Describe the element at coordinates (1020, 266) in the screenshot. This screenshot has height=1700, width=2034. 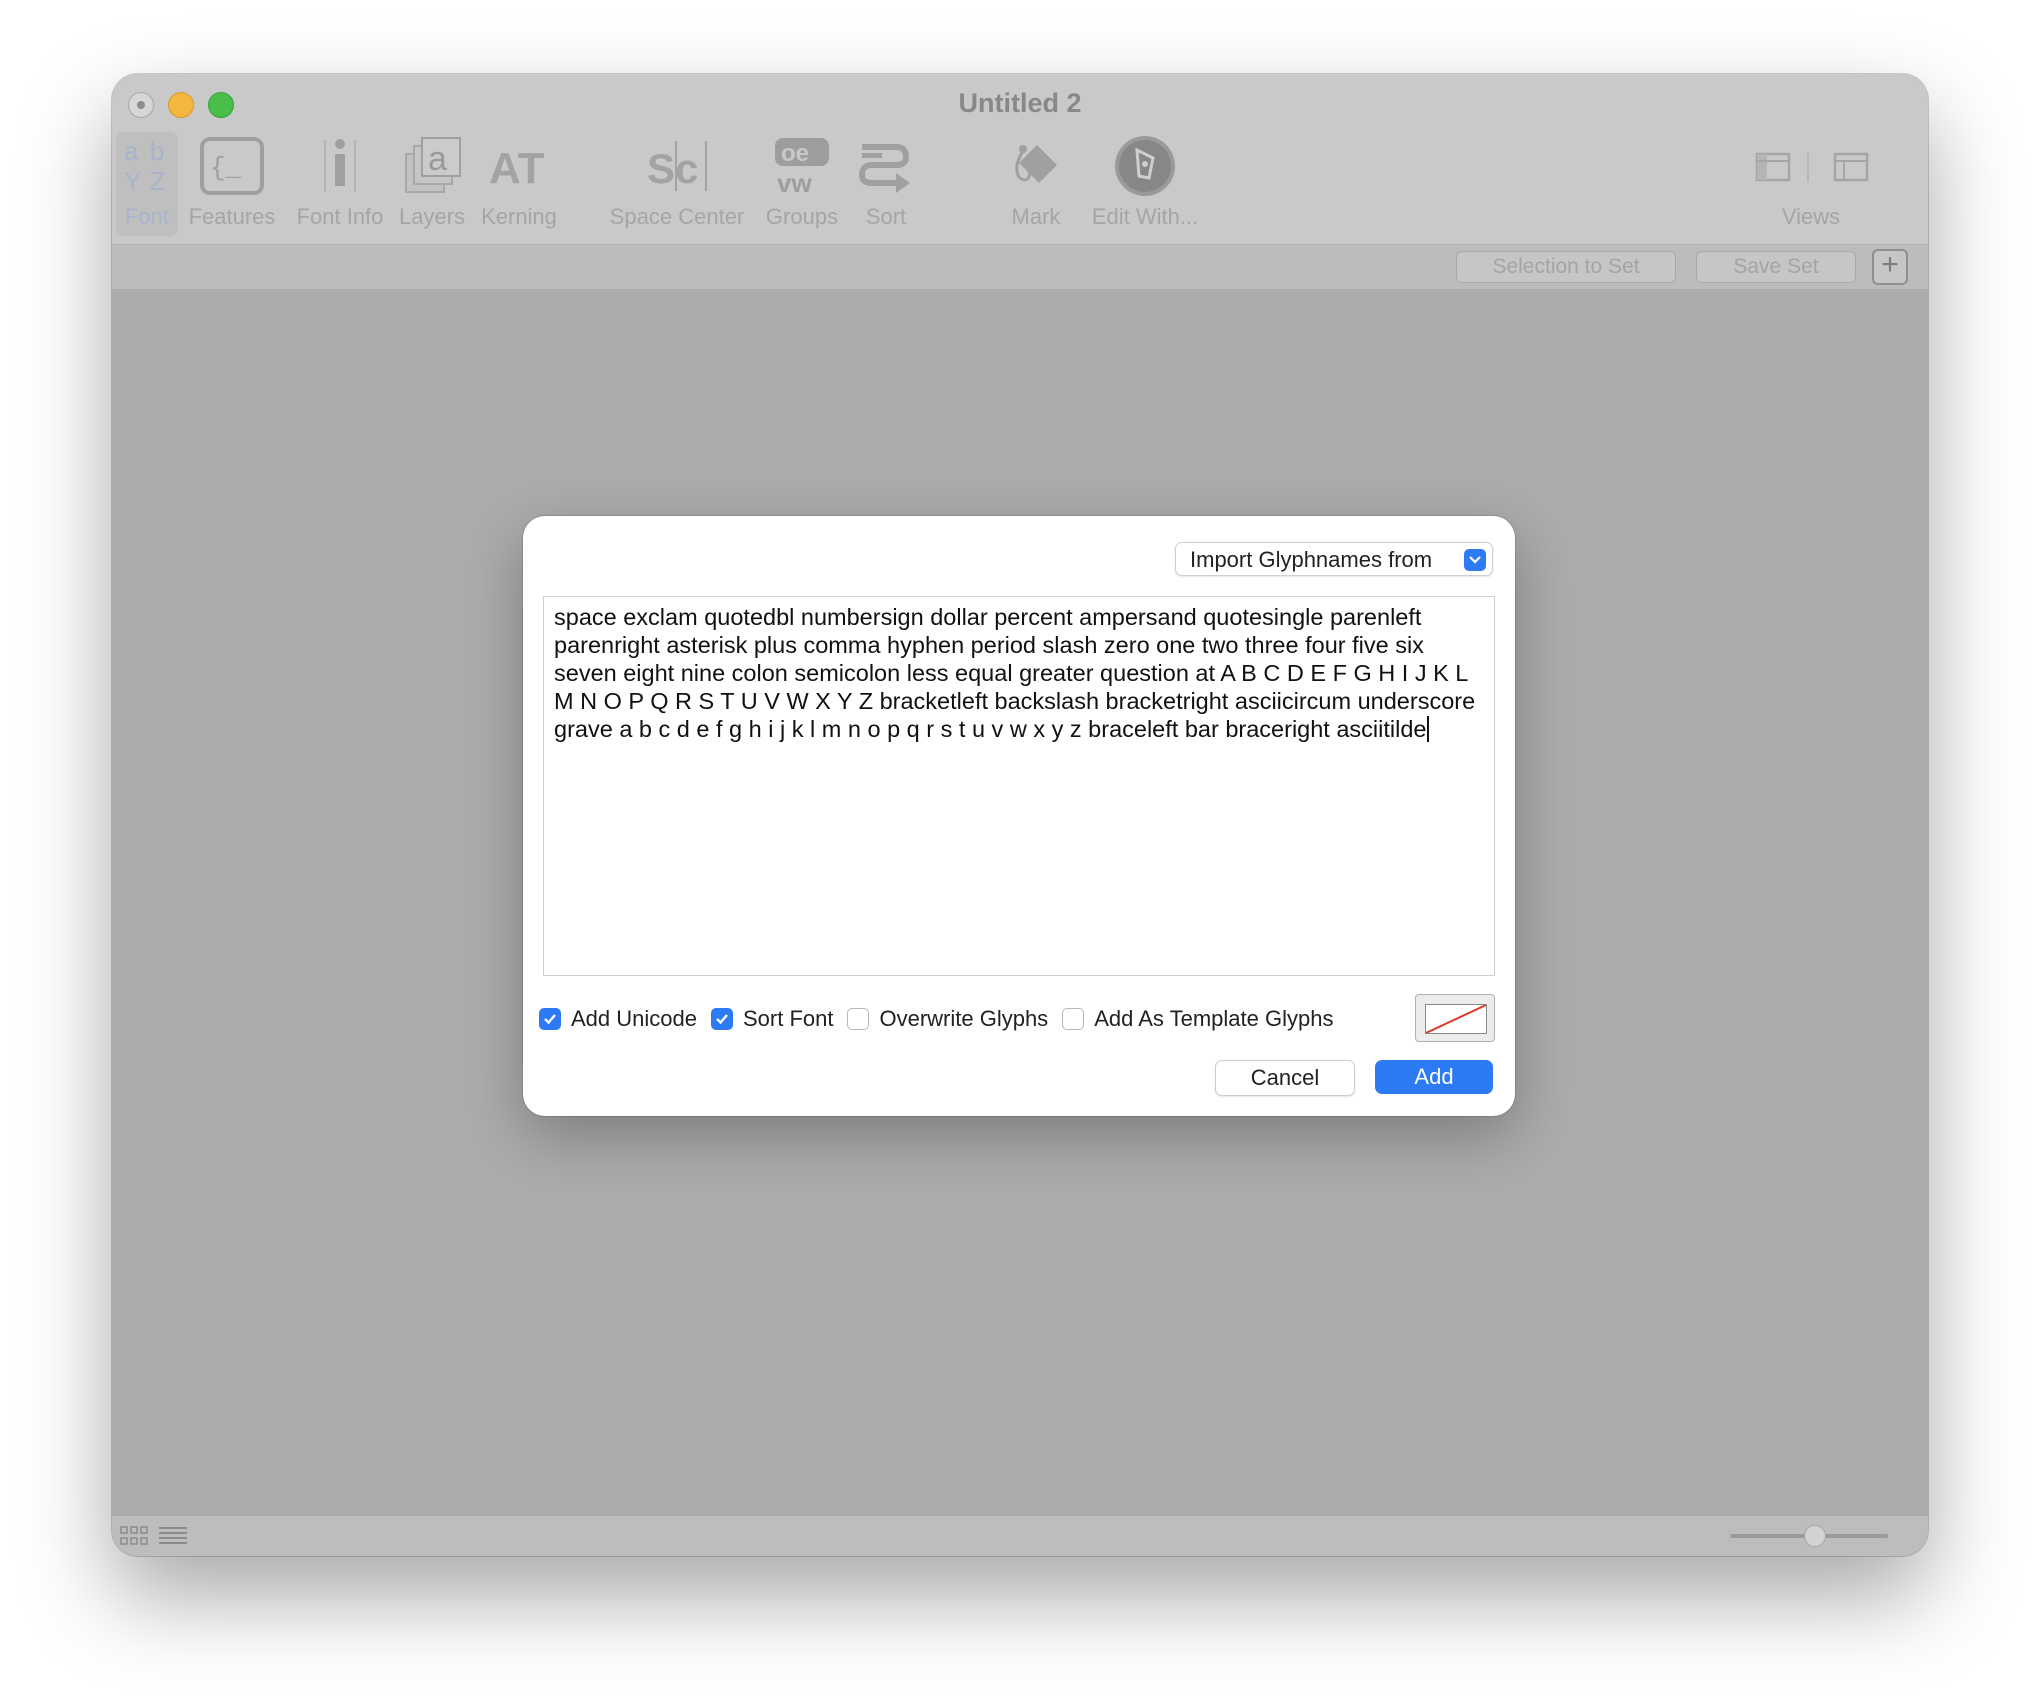
I see `set-bar: Selection to Set Save Set +` at that location.